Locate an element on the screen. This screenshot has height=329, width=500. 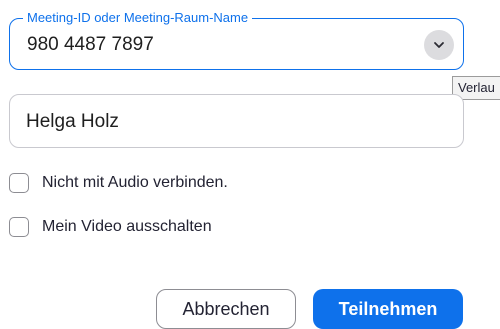
video-off-checkbox is located at coordinates (19, 227).